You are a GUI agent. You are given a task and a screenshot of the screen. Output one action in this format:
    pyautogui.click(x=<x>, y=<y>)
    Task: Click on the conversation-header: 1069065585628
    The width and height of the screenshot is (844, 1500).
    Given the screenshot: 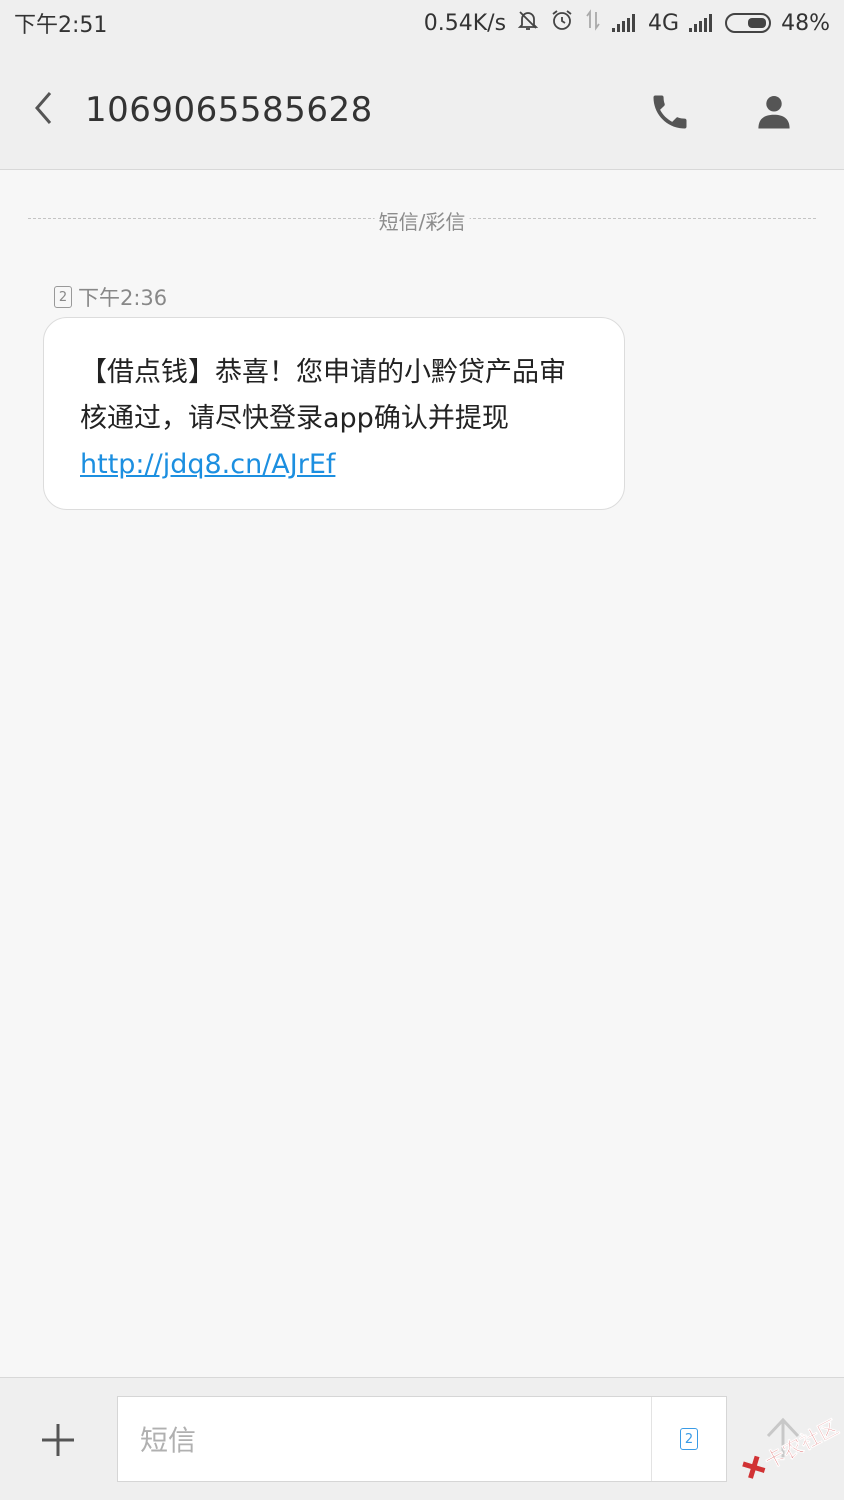 What is the action you would take?
    pyautogui.click(x=422, y=108)
    